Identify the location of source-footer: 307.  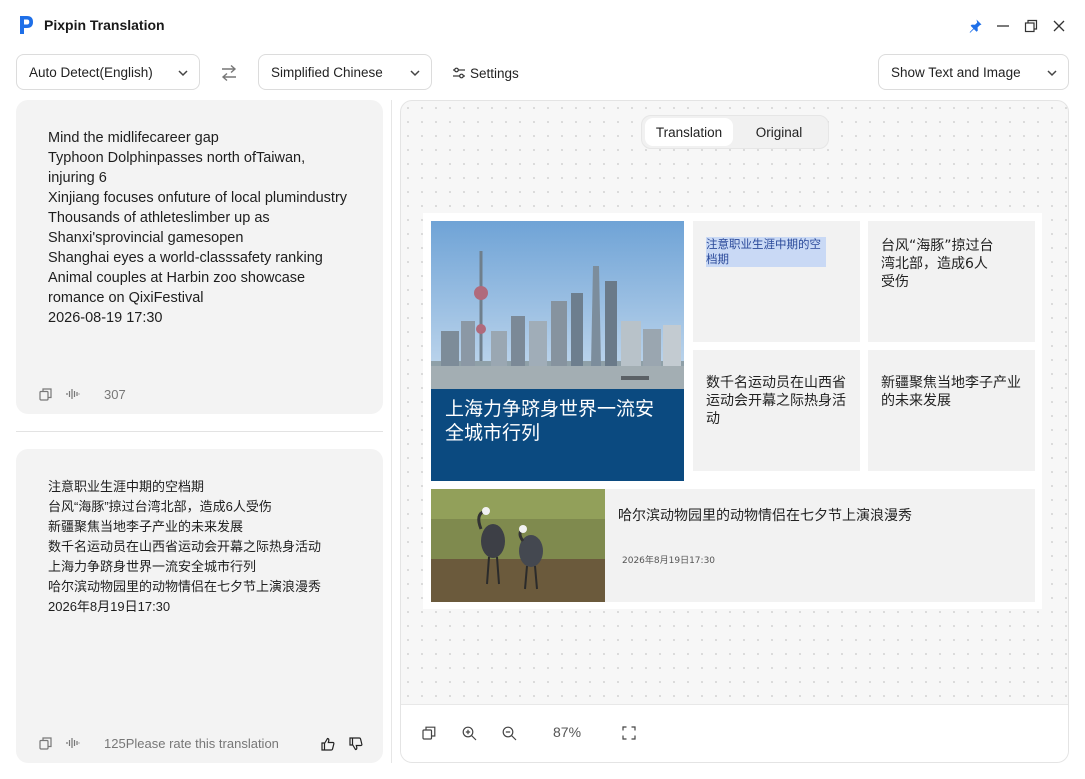
(82, 394).